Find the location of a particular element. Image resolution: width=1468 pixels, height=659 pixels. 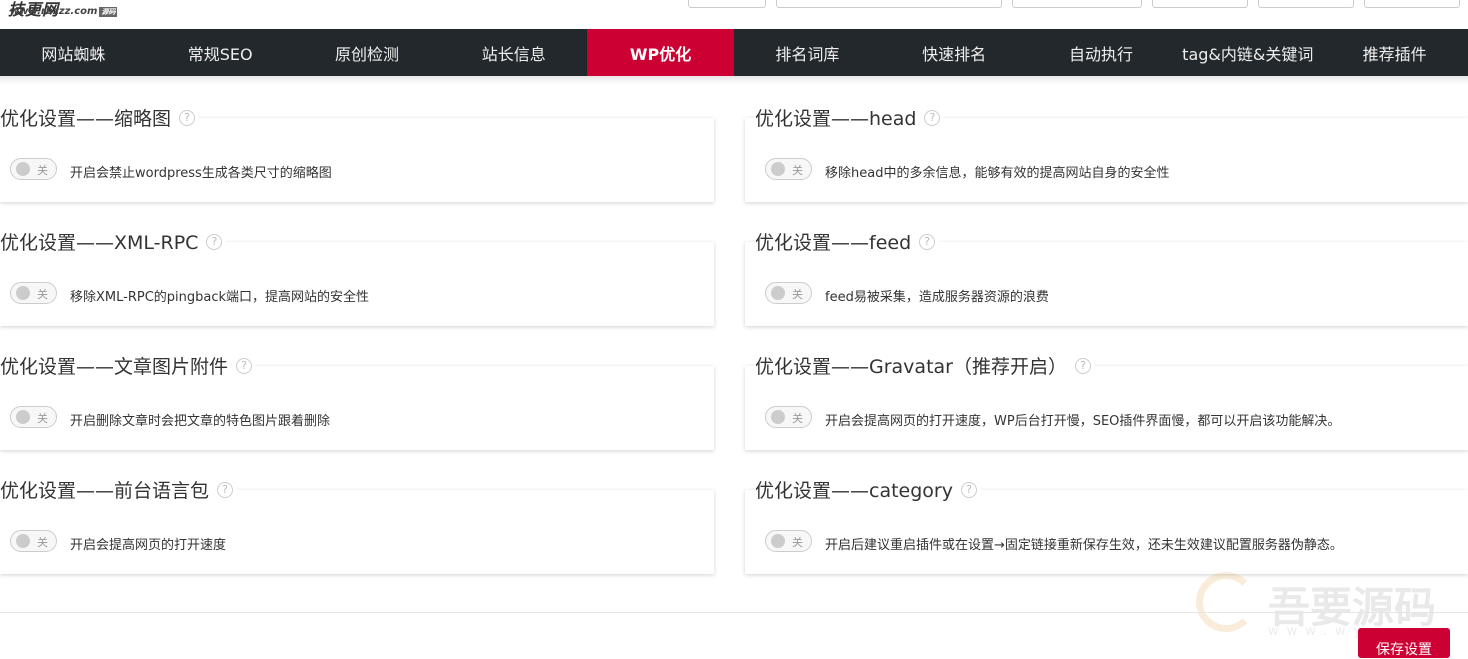

head-toggle: 关 is located at coordinates (788, 169).